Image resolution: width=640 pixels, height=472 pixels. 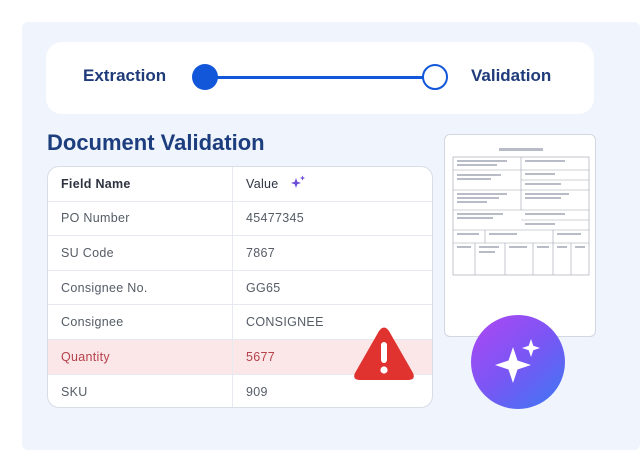 What do you see at coordinates (124, 76) in the screenshot?
I see `step-extraction-label: Extraction` at bounding box center [124, 76].